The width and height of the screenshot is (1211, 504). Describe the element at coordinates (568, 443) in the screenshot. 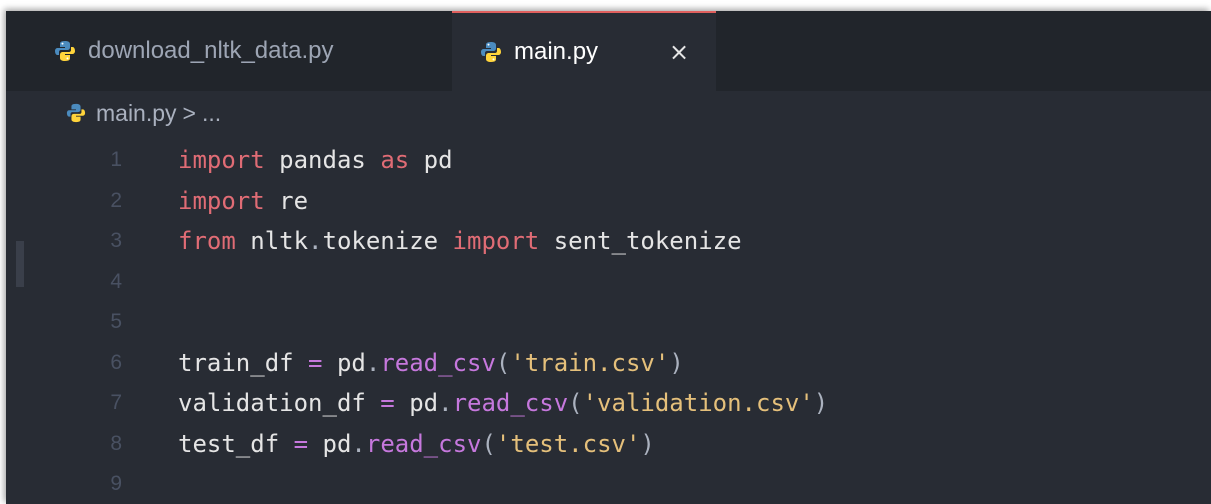

I see `code-token: 'test.csv'` at that location.